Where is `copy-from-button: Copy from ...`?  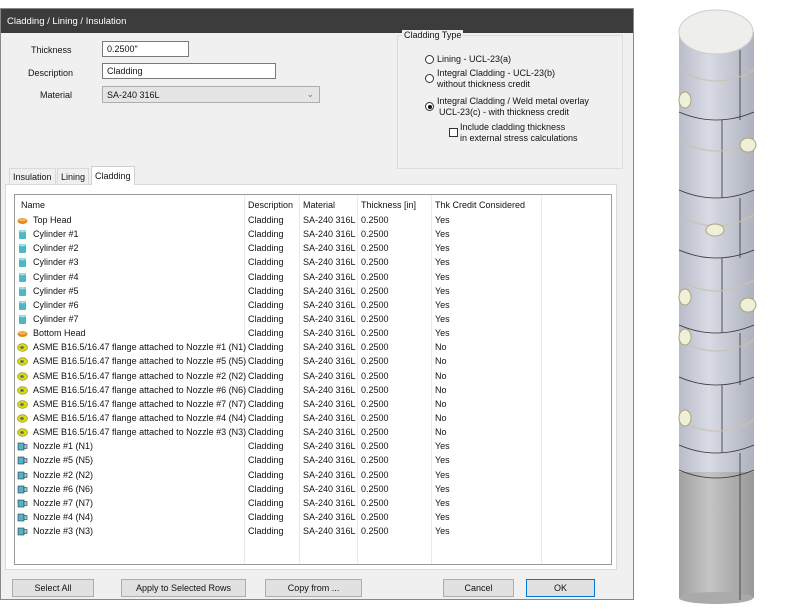 copy-from-button: Copy from ... is located at coordinates (313, 588).